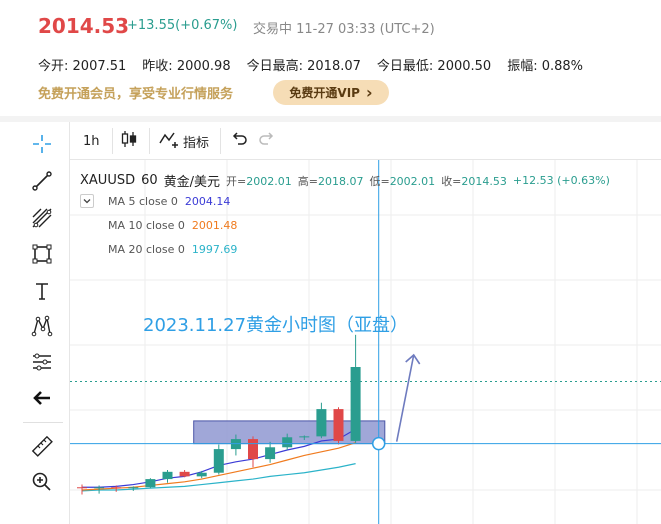  I want to click on vip-signup-button: 免费开通VIP ›, so click(331, 92).